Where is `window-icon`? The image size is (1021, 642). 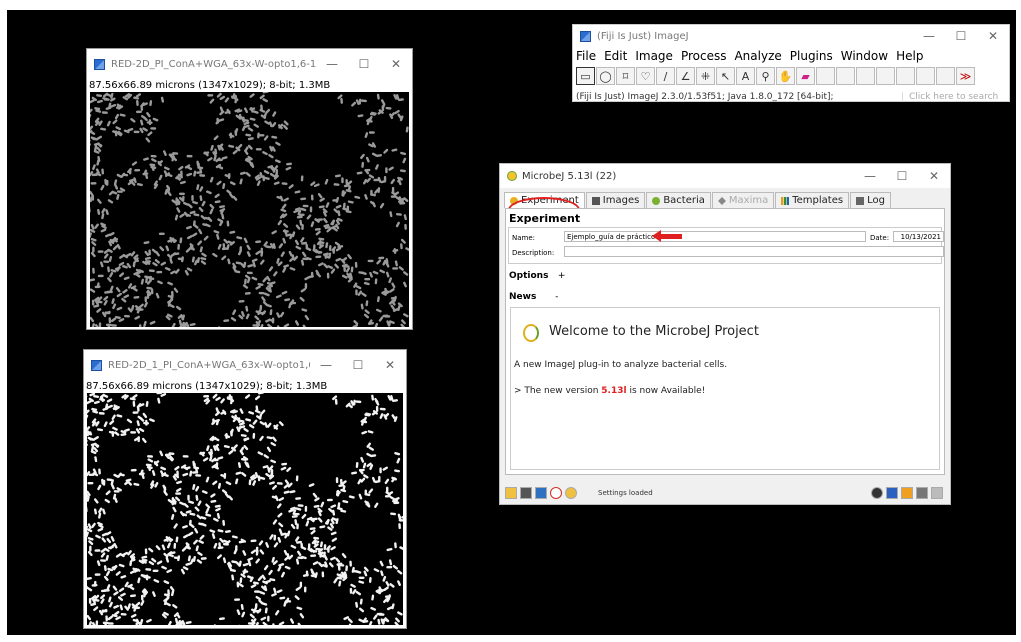
window-icon is located at coordinates (937, 493).